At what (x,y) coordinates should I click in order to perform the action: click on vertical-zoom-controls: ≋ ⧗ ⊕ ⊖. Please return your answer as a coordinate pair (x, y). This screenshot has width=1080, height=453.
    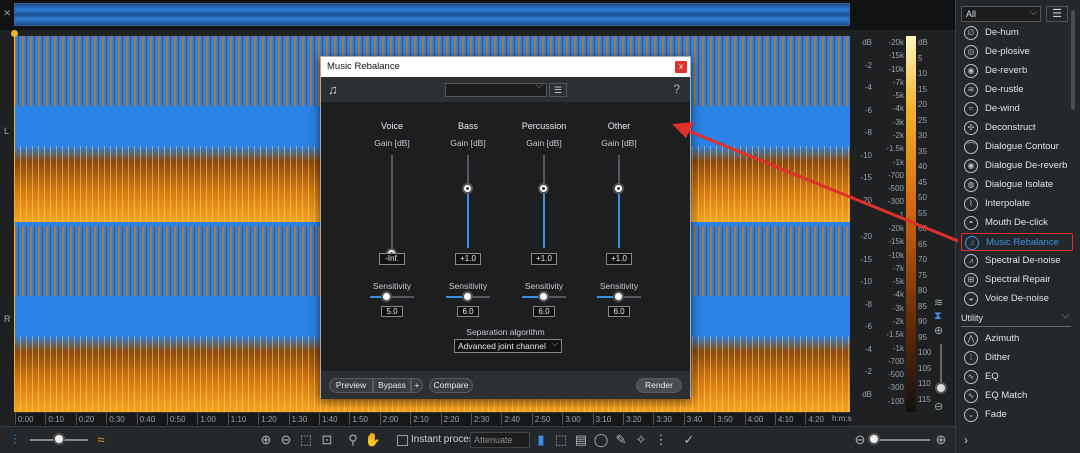
    Looking at the image, I should click on (941, 356).